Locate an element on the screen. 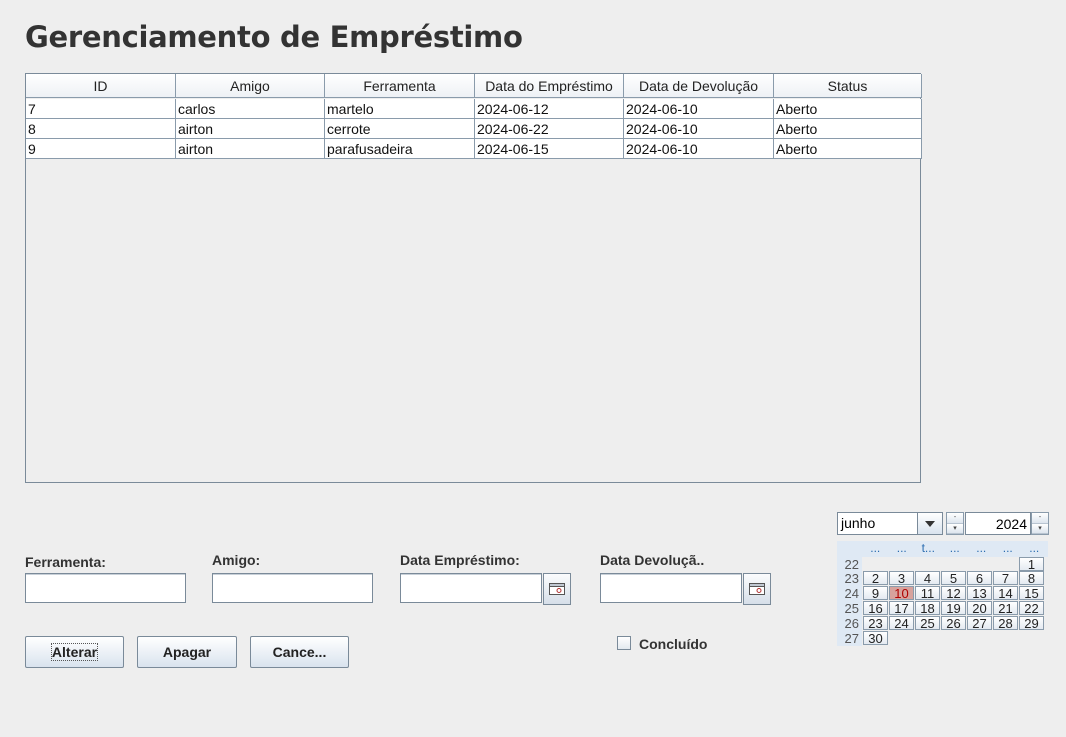 The width and height of the screenshot is (1066, 737). calendar-day: 27 is located at coordinates (979, 623).